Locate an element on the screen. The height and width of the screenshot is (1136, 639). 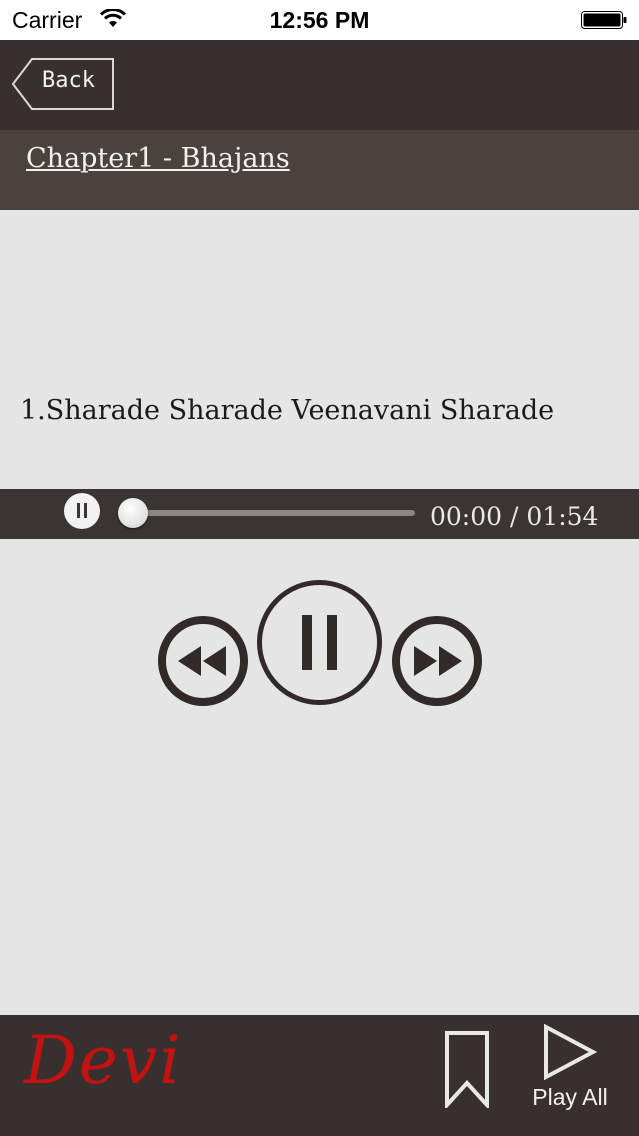
play-all-icon is located at coordinates (569, 1052).